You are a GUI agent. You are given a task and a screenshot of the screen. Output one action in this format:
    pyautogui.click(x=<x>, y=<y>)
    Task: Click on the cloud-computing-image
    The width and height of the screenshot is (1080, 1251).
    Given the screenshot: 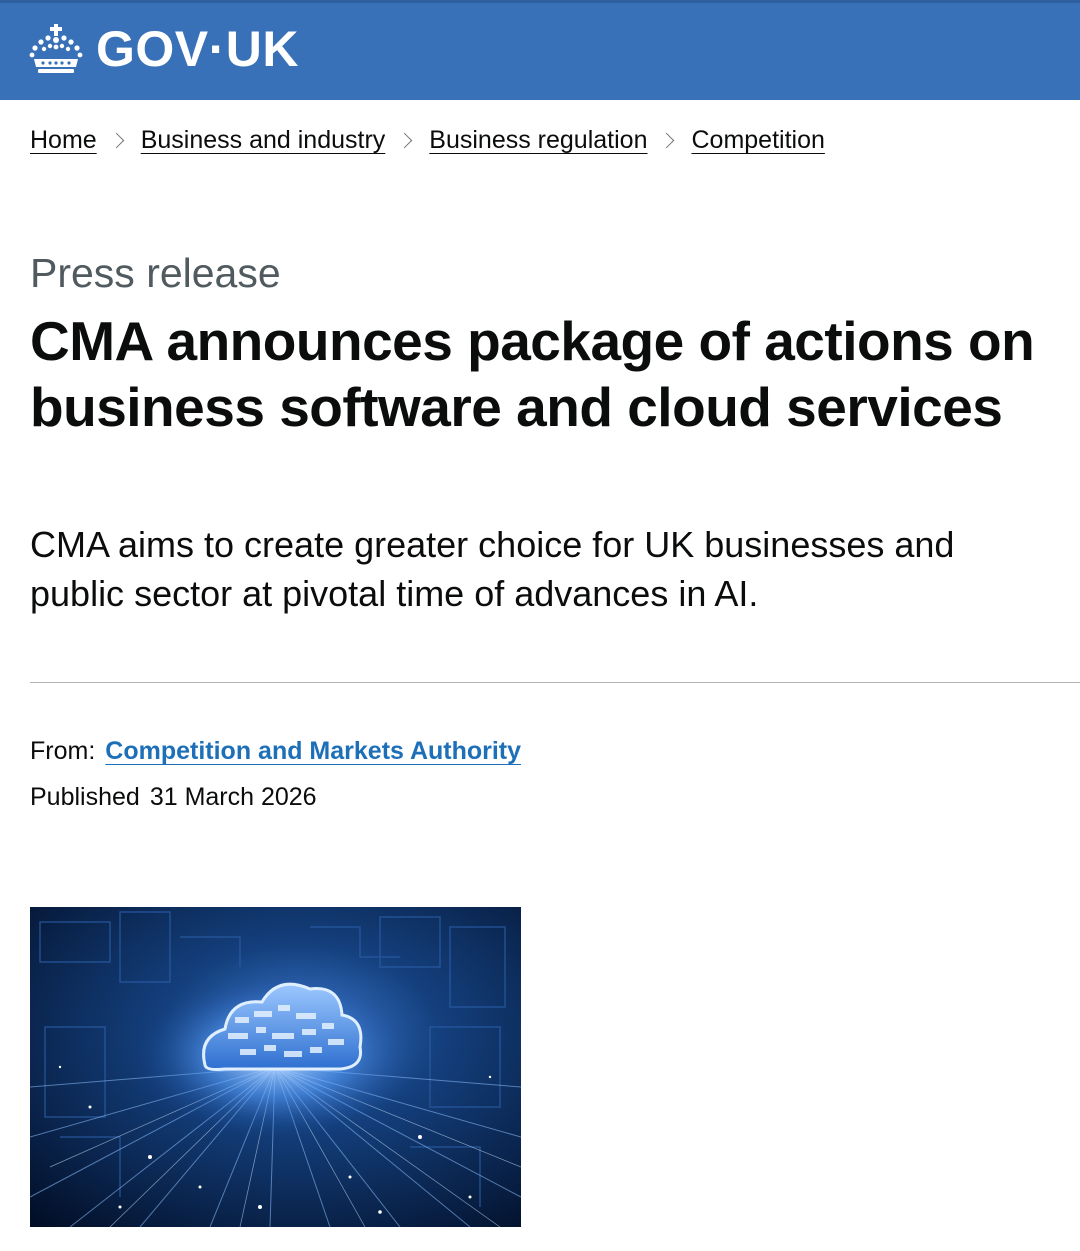 What is the action you would take?
    pyautogui.click(x=275, y=1067)
    